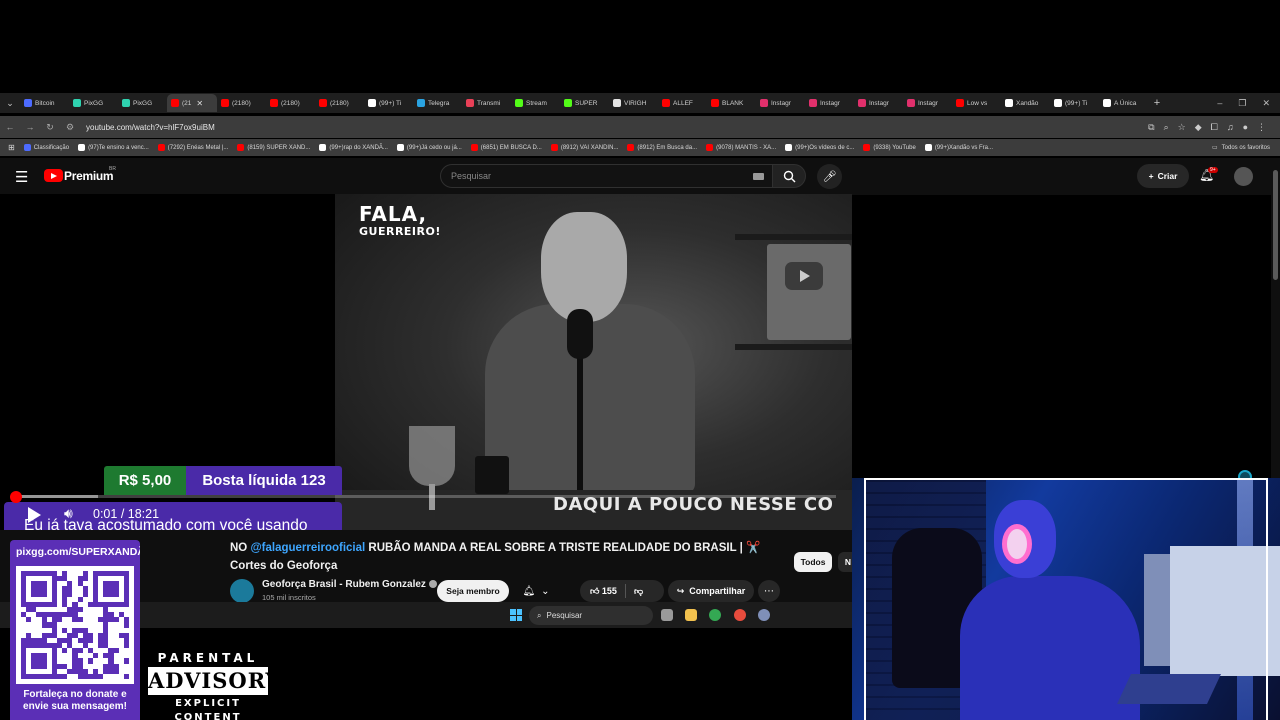 The width and height of the screenshot is (1280, 720). Describe the element at coordinates (46, 147) in the screenshot. I see `bookmark-item: Classificação` at that location.